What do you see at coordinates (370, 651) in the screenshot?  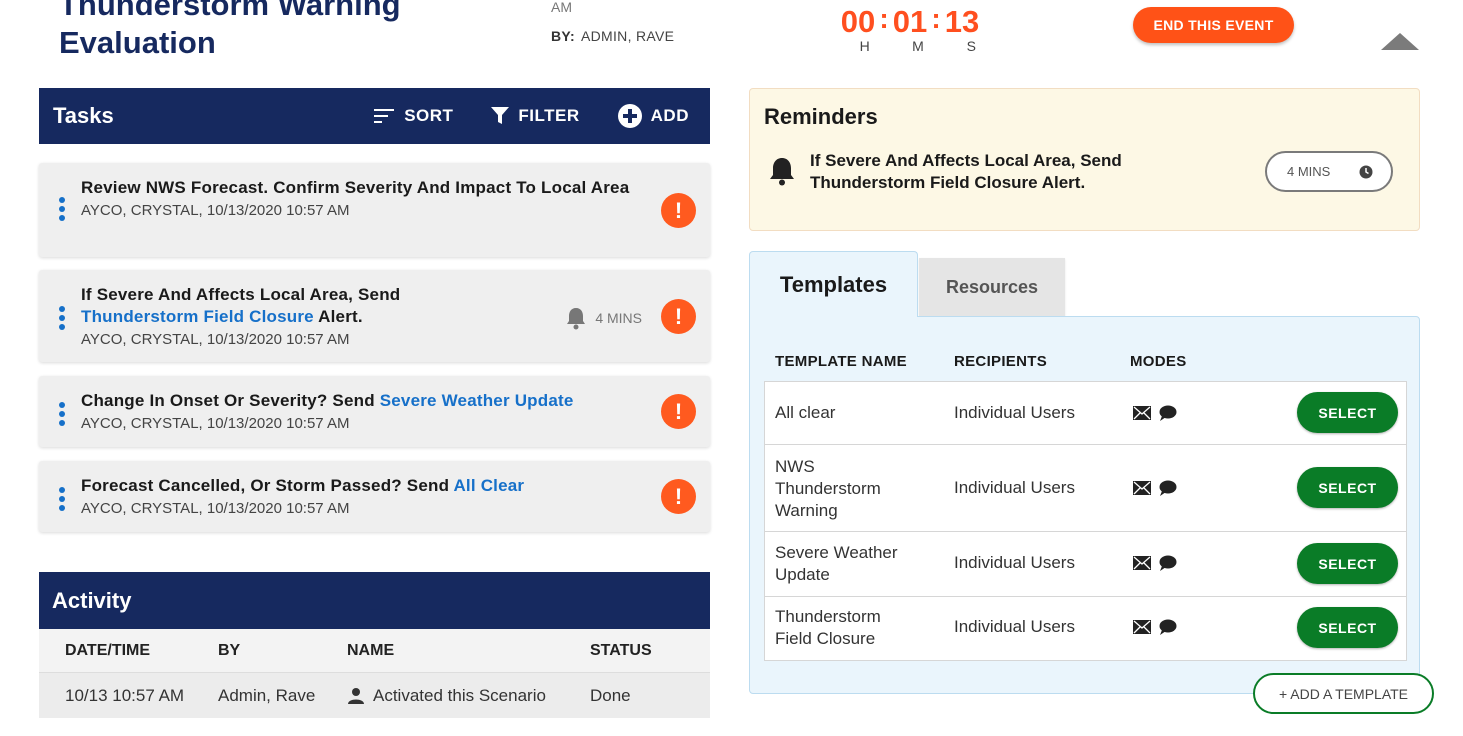 I see `col-name: NAME` at bounding box center [370, 651].